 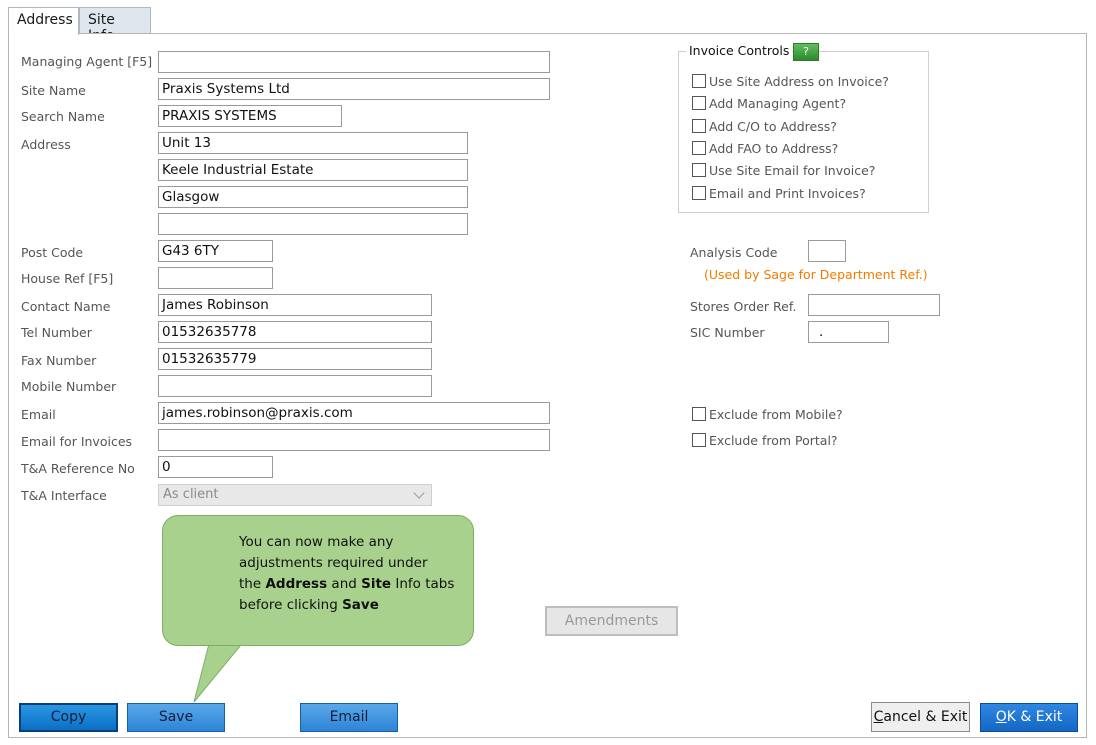 What do you see at coordinates (309, 605) in the screenshot?
I see `callout-line: before clicking Save` at bounding box center [309, 605].